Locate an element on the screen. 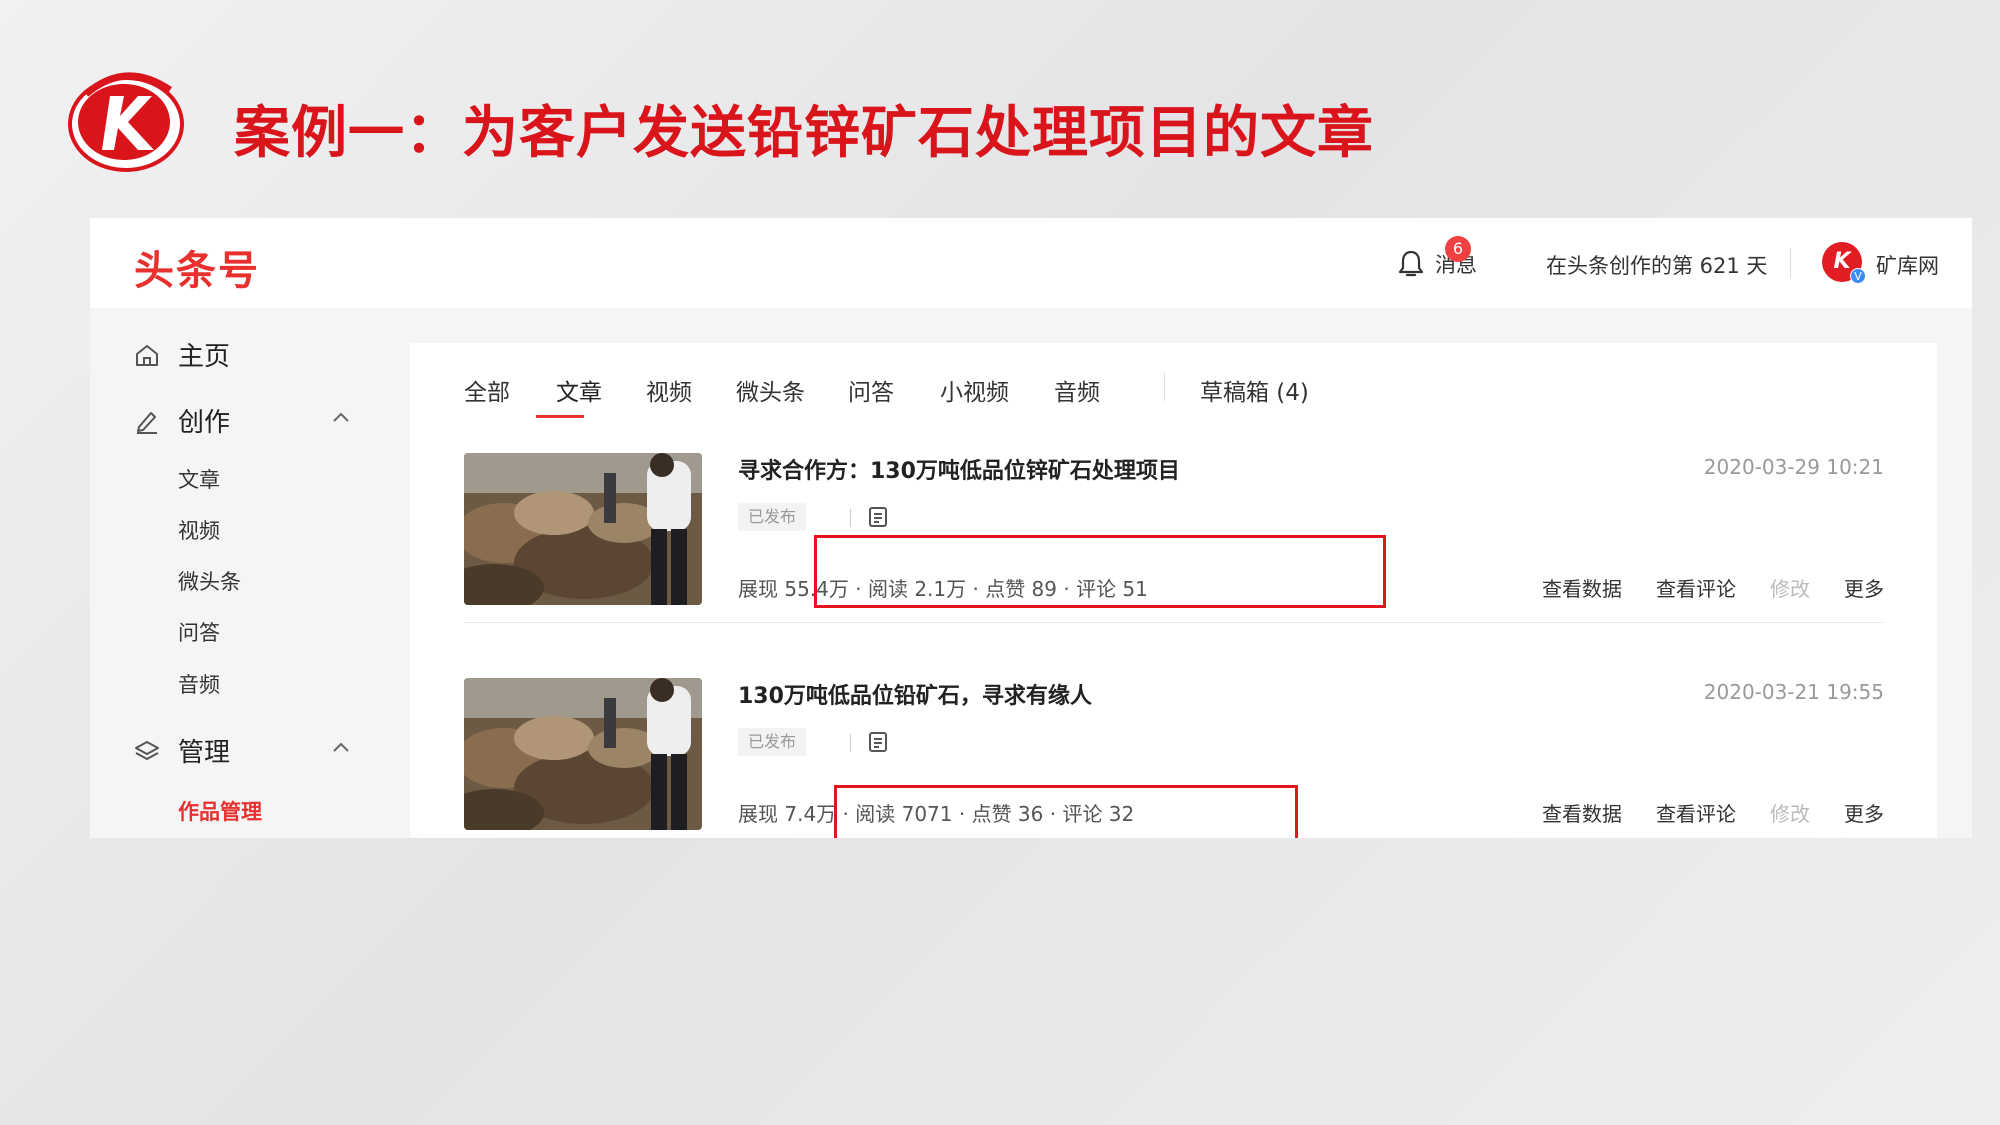 Image resolution: width=2000 pixels, height=1125 pixels. tab-short-video: 小视频 is located at coordinates (974, 390).